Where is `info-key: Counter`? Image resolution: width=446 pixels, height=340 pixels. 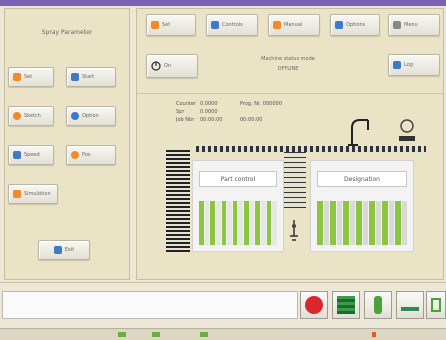 info-key: Counter is located at coordinates (186, 104).